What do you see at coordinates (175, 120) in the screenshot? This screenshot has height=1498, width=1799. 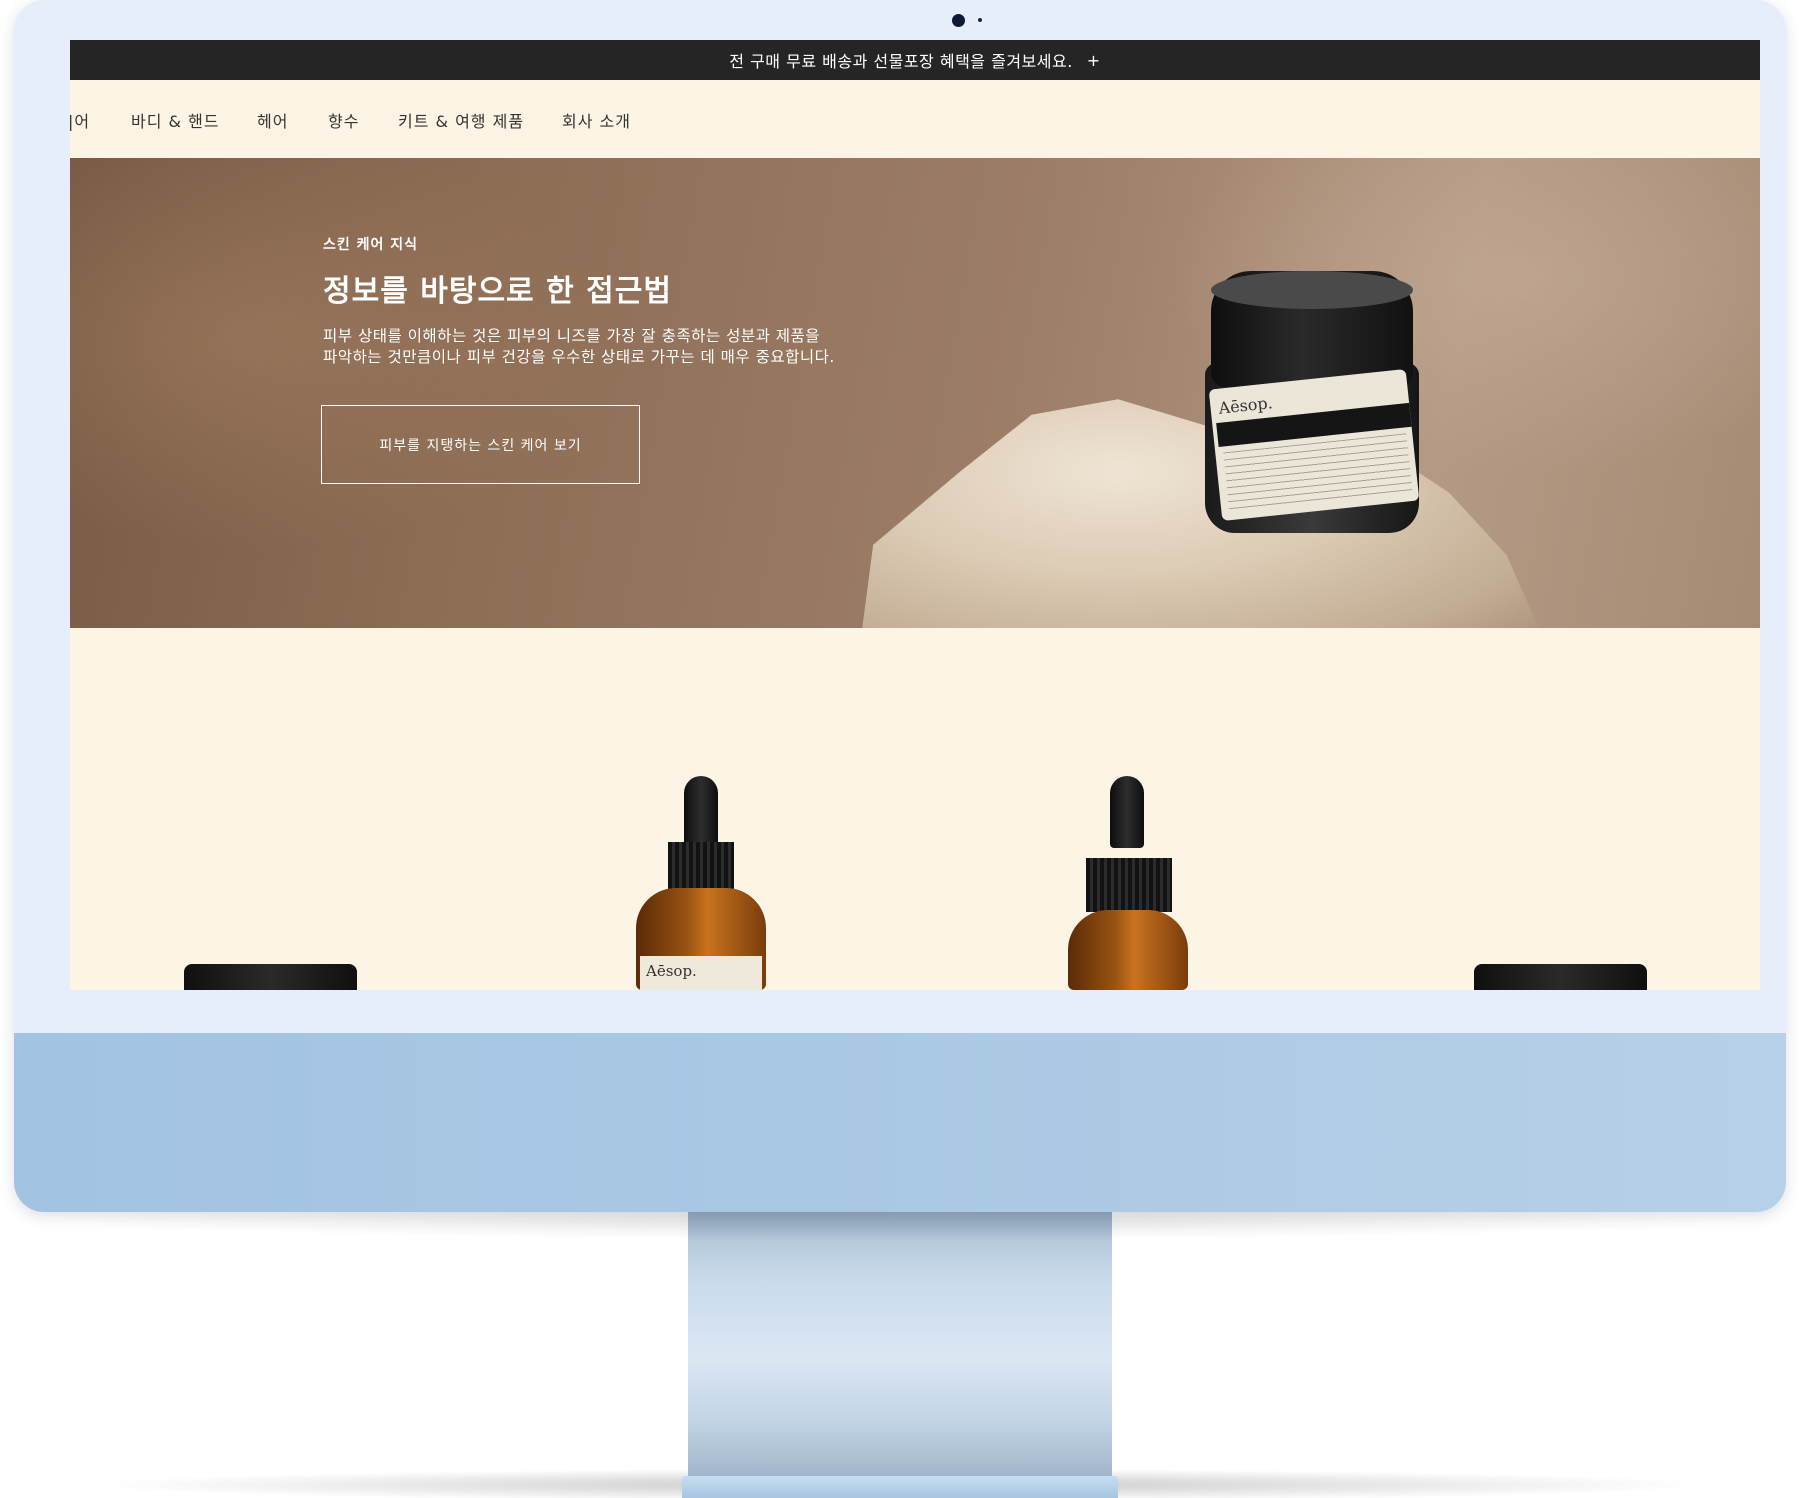 I see `nav-item-body-hand: 바디 & 핸드` at bounding box center [175, 120].